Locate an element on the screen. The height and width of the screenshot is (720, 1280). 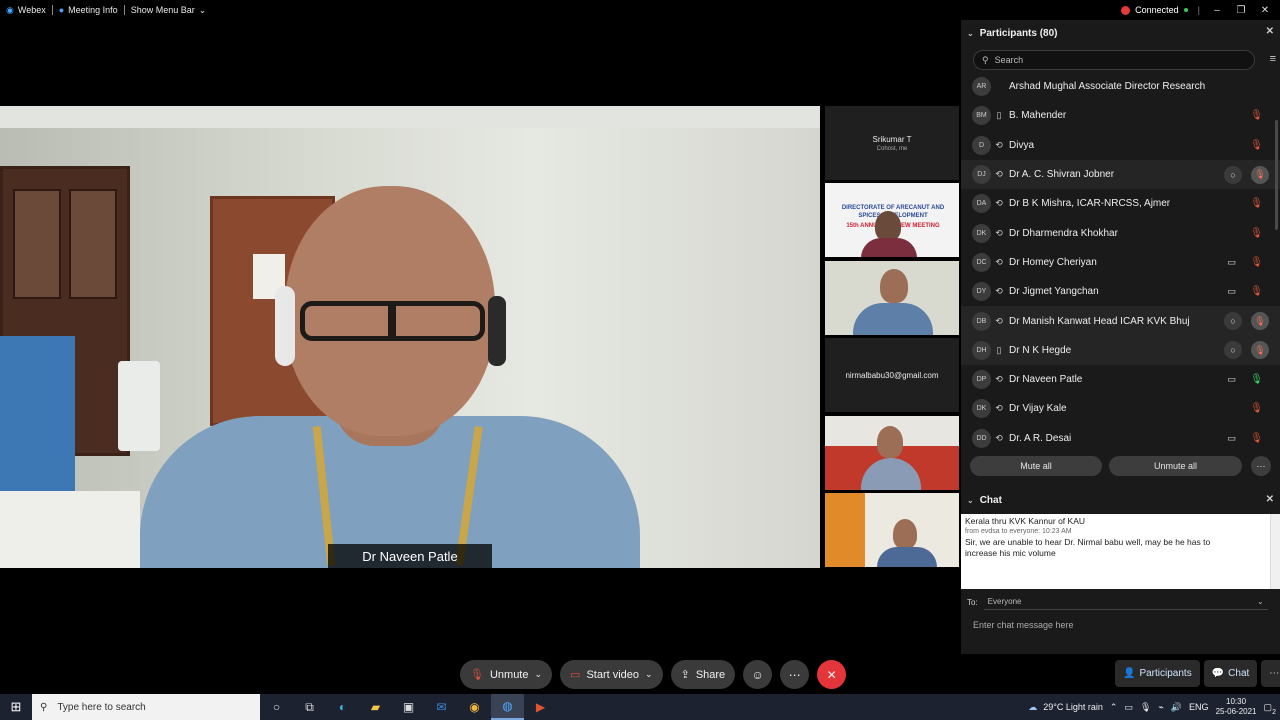
thumbnail-nirmalbabu: nirmalbabu30@gmail.com is located at coordinates (892, 375).